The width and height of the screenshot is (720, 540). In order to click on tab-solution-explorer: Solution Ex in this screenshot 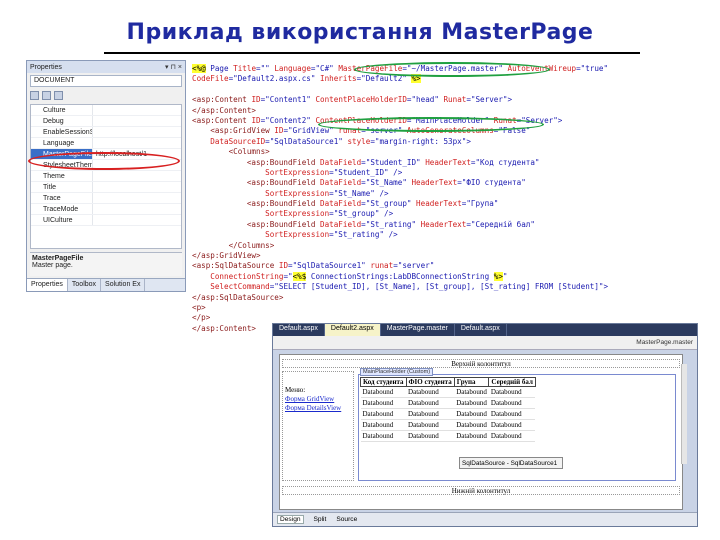, I will do `click(123, 285)`.